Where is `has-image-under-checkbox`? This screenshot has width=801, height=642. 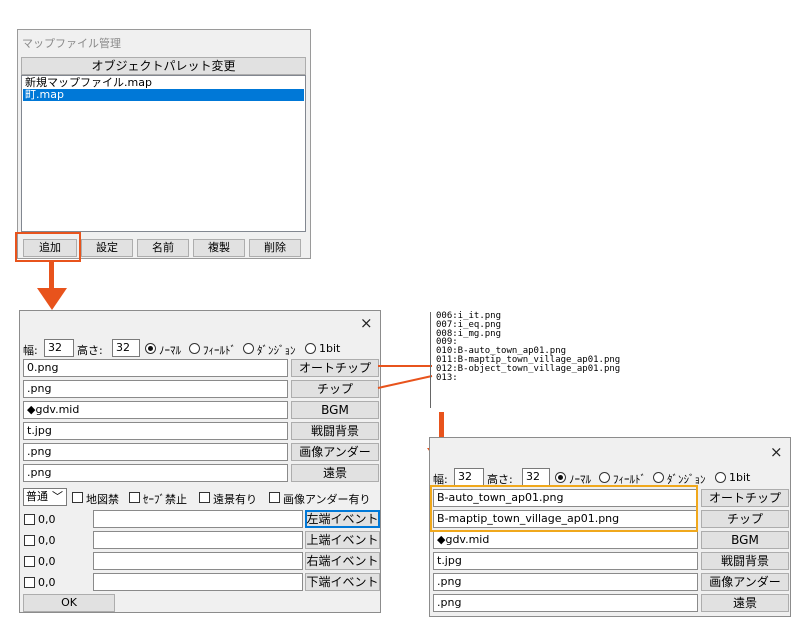
has-image-under-checkbox is located at coordinates (274, 497).